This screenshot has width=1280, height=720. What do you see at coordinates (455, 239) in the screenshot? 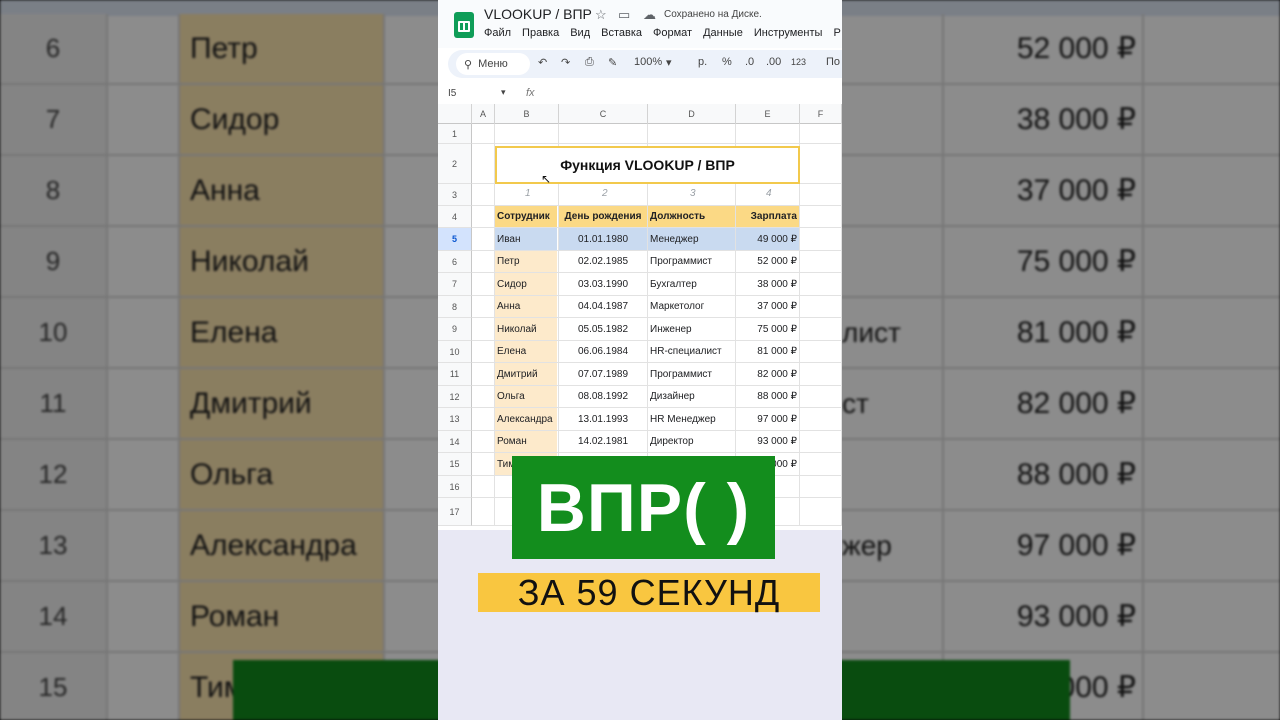
I see `row-header: 5` at bounding box center [455, 239].